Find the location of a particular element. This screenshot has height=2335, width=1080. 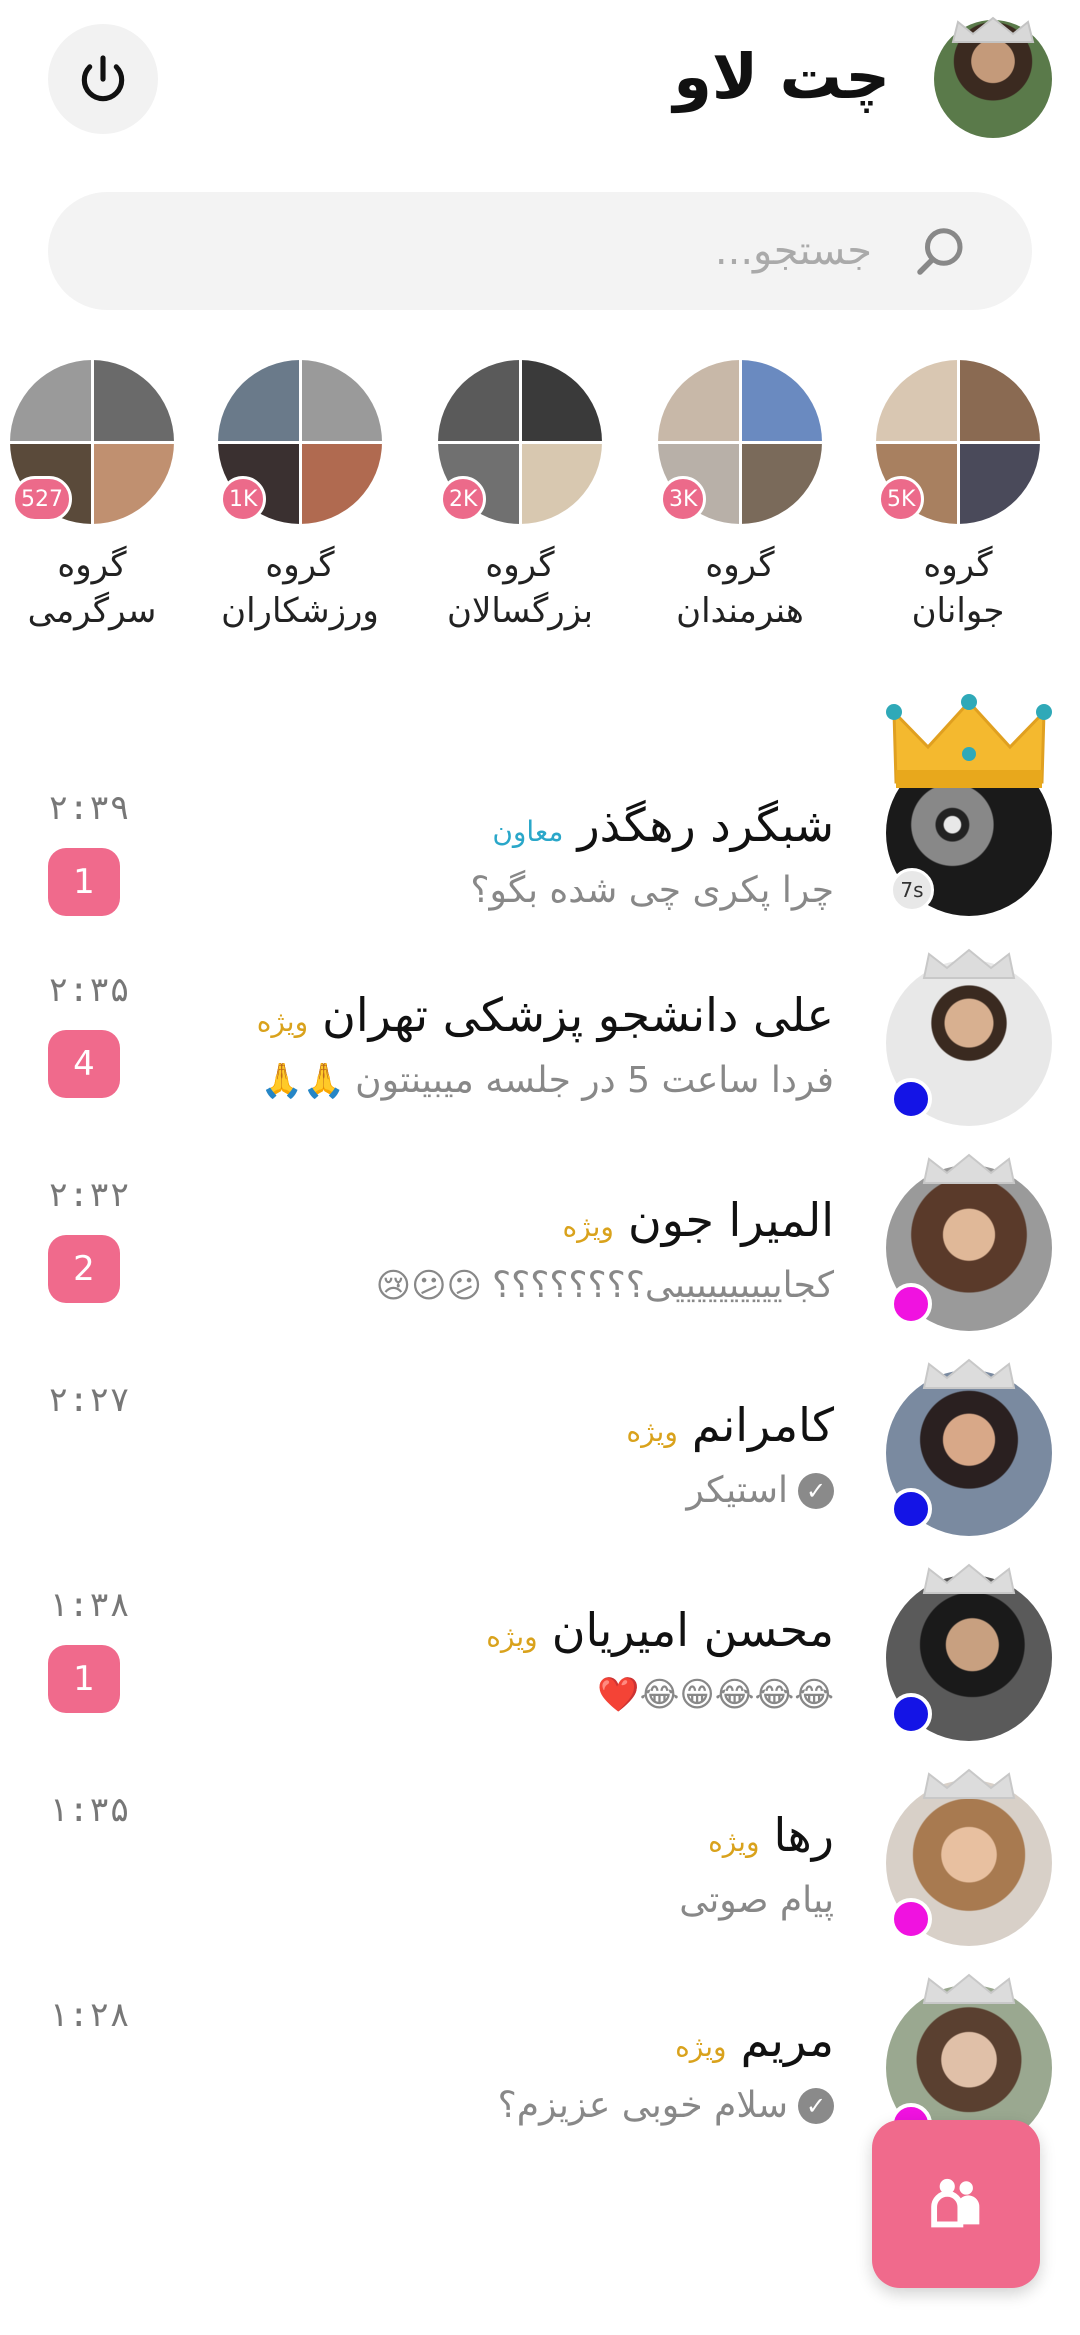

message-time: ۲:۳۹ is located at coordinates (89, 808).